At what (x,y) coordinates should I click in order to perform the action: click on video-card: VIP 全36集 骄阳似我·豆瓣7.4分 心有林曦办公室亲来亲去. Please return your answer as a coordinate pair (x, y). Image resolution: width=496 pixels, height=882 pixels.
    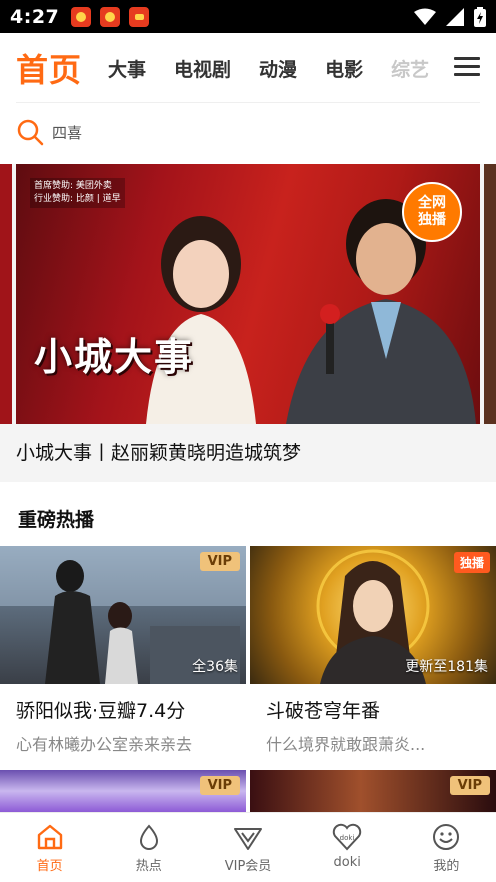
    Looking at the image, I should click on (123, 650).